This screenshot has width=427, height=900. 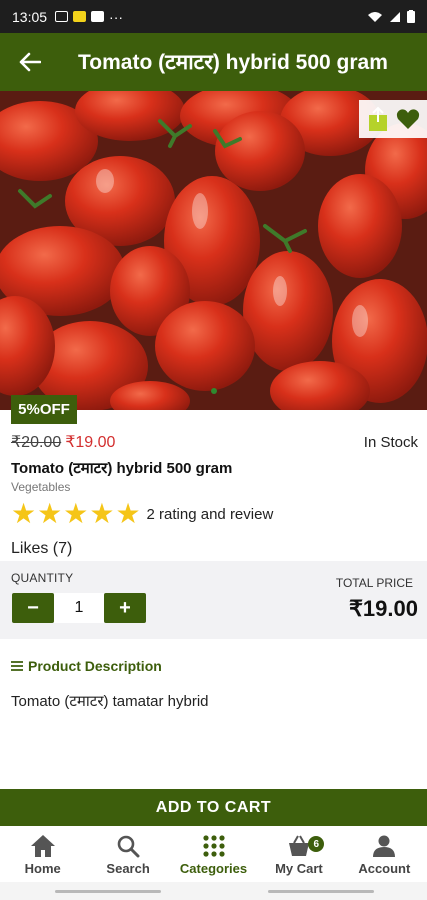 I want to click on quantity-value: 1, so click(x=79, y=608).